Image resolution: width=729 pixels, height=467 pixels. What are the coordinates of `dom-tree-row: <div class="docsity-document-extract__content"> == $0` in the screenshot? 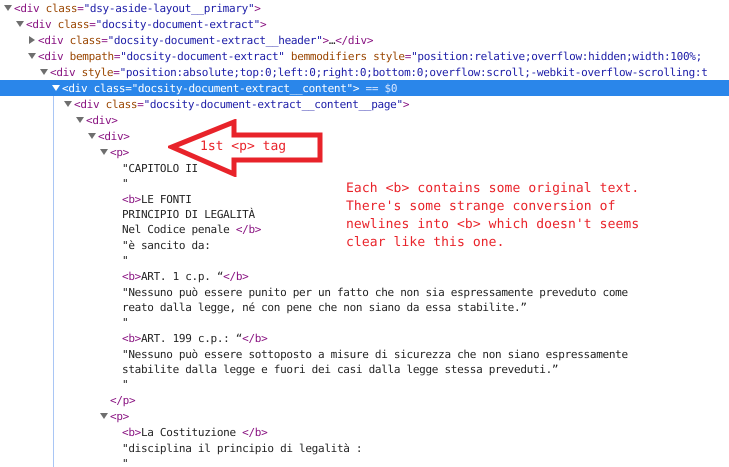 It's located at (364, 88).